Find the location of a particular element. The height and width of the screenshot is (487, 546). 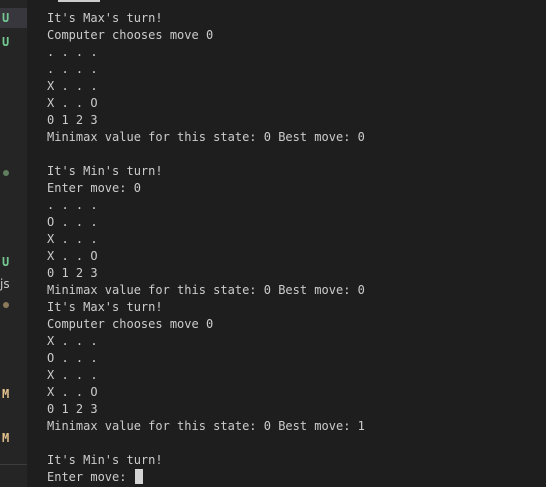

prompt-text: Enter move: is located at coordinates (90, 477).